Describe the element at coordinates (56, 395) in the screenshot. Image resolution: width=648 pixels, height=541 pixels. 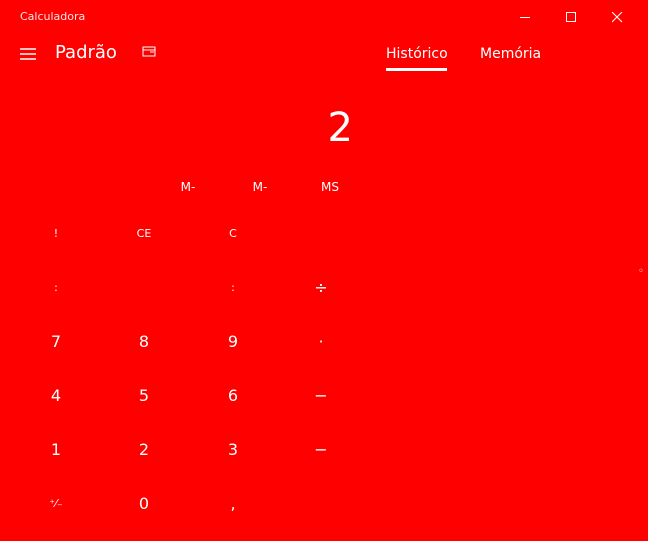
I see `digit-4-button: 4` at that location.